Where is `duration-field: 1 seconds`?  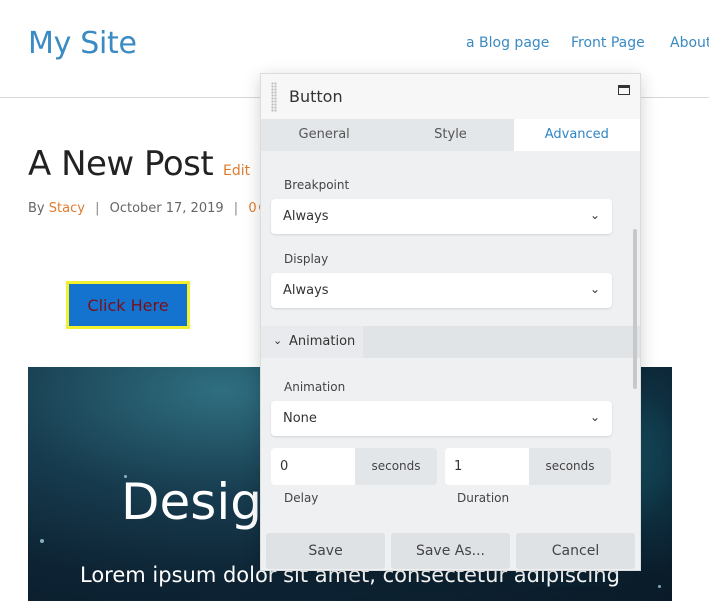 duration-field: 1 seconds is located at coordinates (528, 466).